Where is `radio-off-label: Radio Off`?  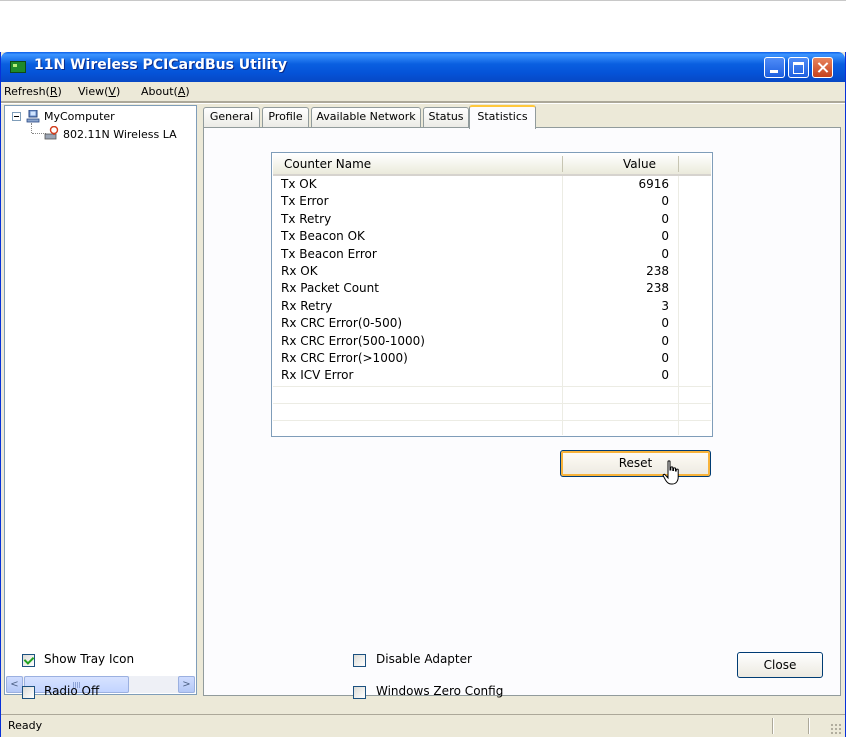
radio-off-label: Radio Off is located at coordinates (72, 691).